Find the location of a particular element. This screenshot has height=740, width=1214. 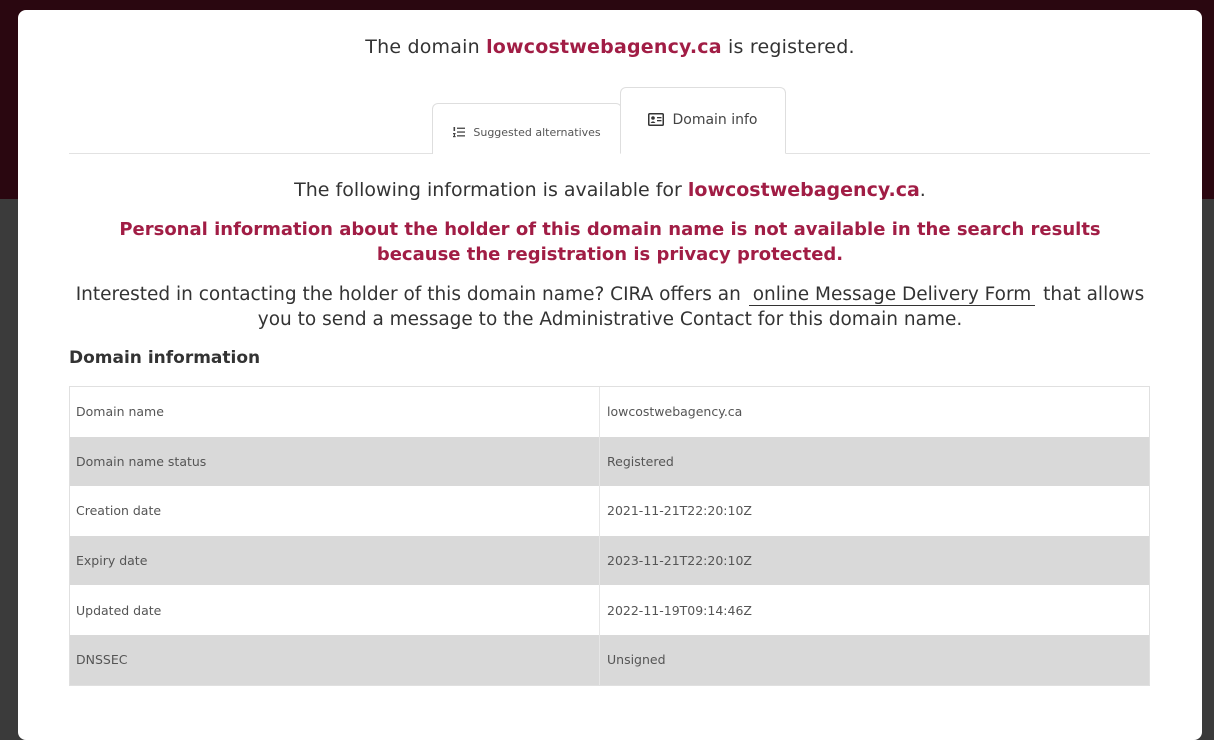

table-row: Updated date 2022-11-19T09:14:46Z is located at coordinates (609, 610).